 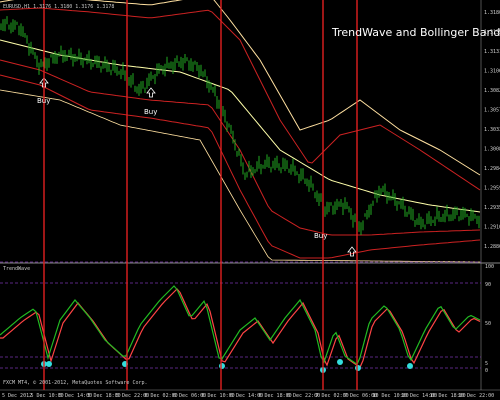 I want to click on buy-label-3: Buy, so click(x=320, y=236).